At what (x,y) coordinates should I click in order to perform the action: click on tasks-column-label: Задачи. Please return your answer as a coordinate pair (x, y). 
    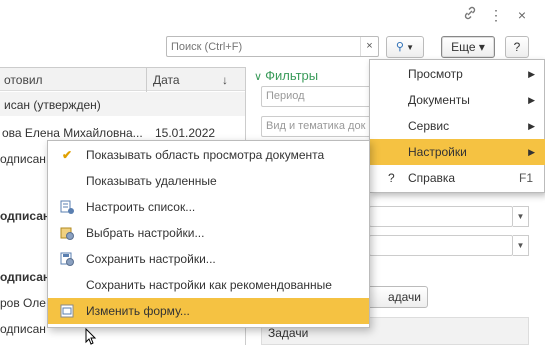
    Looking at the image, I should click on (288, 333).